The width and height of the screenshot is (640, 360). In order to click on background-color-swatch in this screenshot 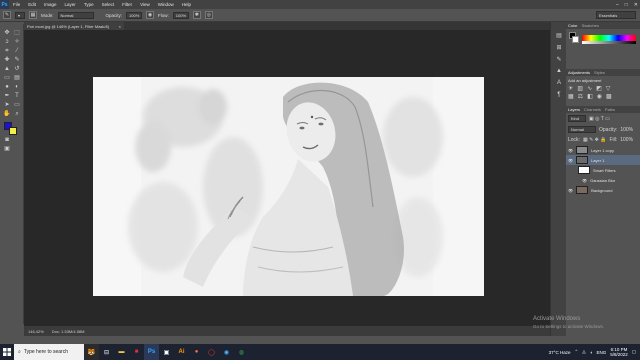, I will do `click(13, 131)`.